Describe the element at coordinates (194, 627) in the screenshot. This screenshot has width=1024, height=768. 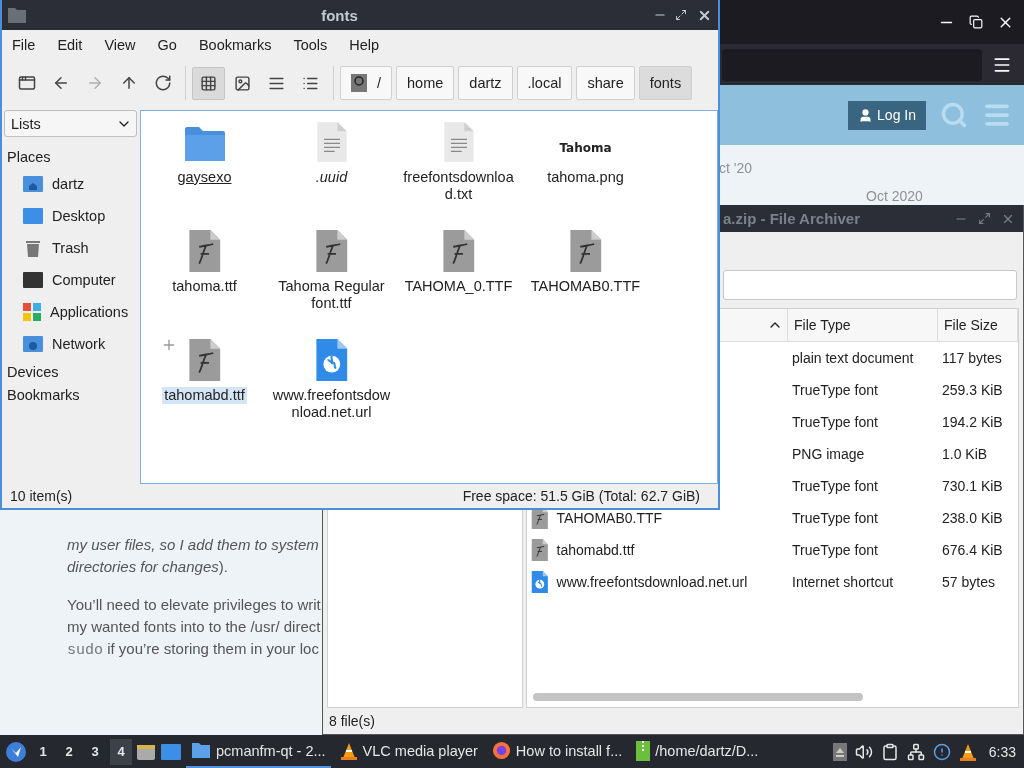
I see `article-text: my wanted fonts into to the /usr/ direct` at that location.